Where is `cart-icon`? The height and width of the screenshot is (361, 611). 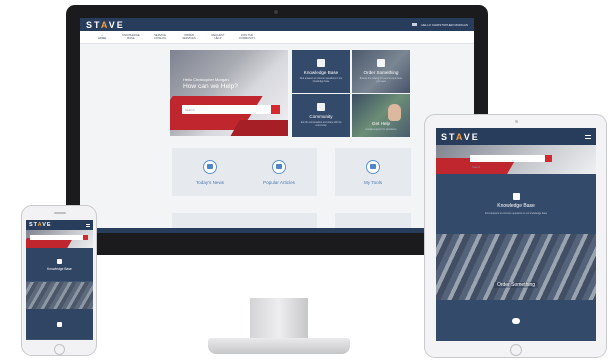 cart-icon is located at coordinates (381, 63).